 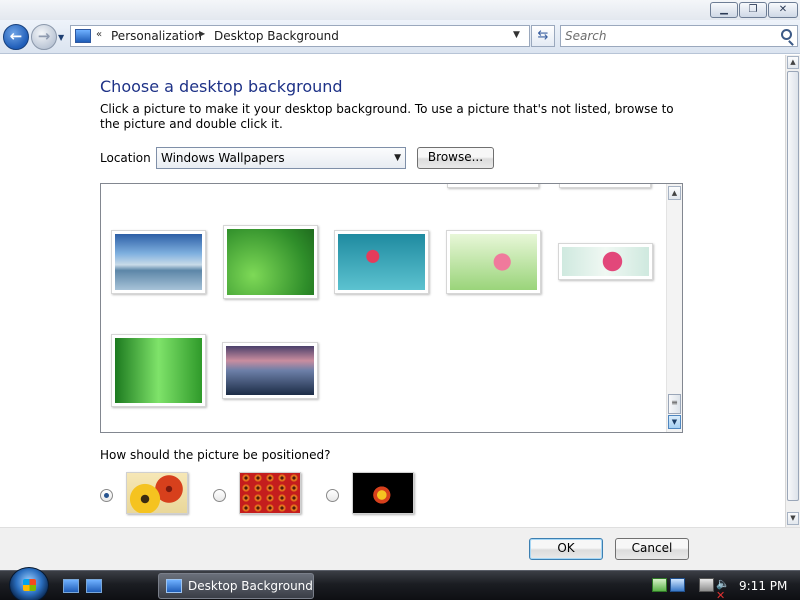 What do you see at coordinates (786, 34) in the screenshot?
I see `search-icon` at bounding box center [786, 34].